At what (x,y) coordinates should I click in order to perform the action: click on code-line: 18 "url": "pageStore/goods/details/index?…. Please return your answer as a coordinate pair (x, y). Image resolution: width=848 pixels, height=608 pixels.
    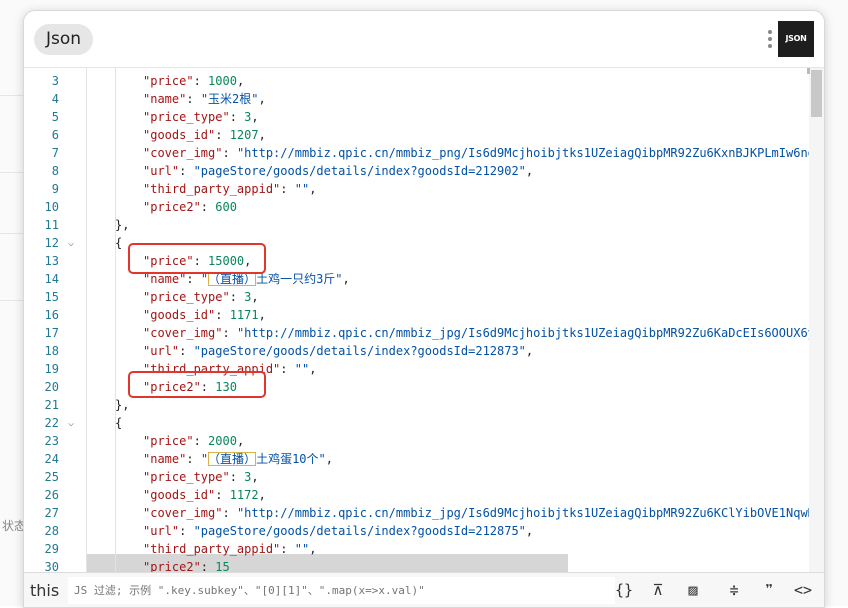
    Looking at the image, I should click on (424, 351).